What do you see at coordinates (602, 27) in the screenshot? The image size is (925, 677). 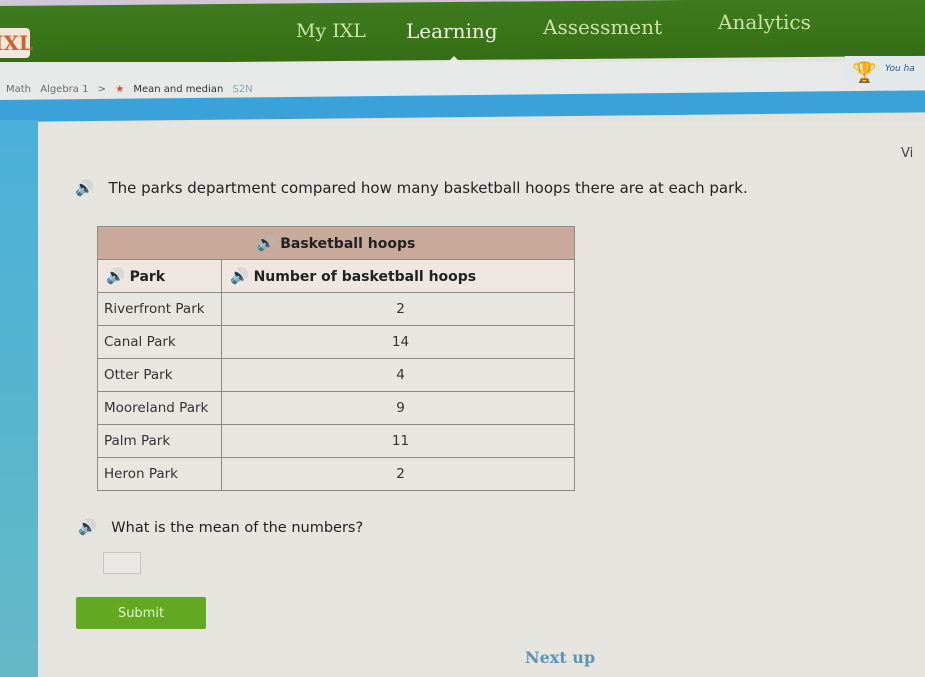 I see `nav-assessment: Assessment` at bounding box center [602, 27].